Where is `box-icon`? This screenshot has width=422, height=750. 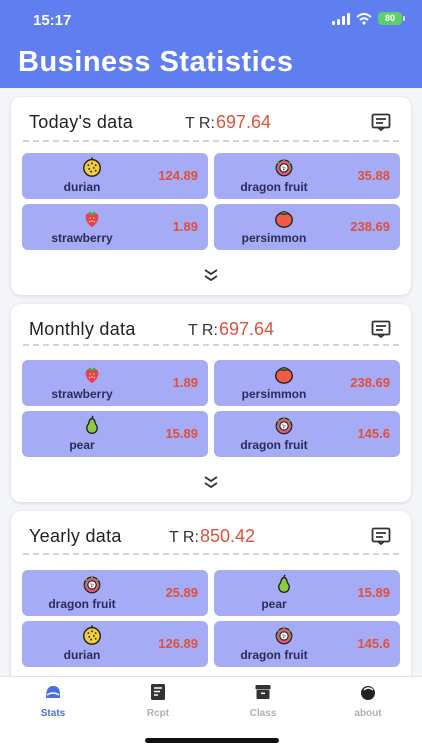
box-icon is located at coordinates (263, 692).